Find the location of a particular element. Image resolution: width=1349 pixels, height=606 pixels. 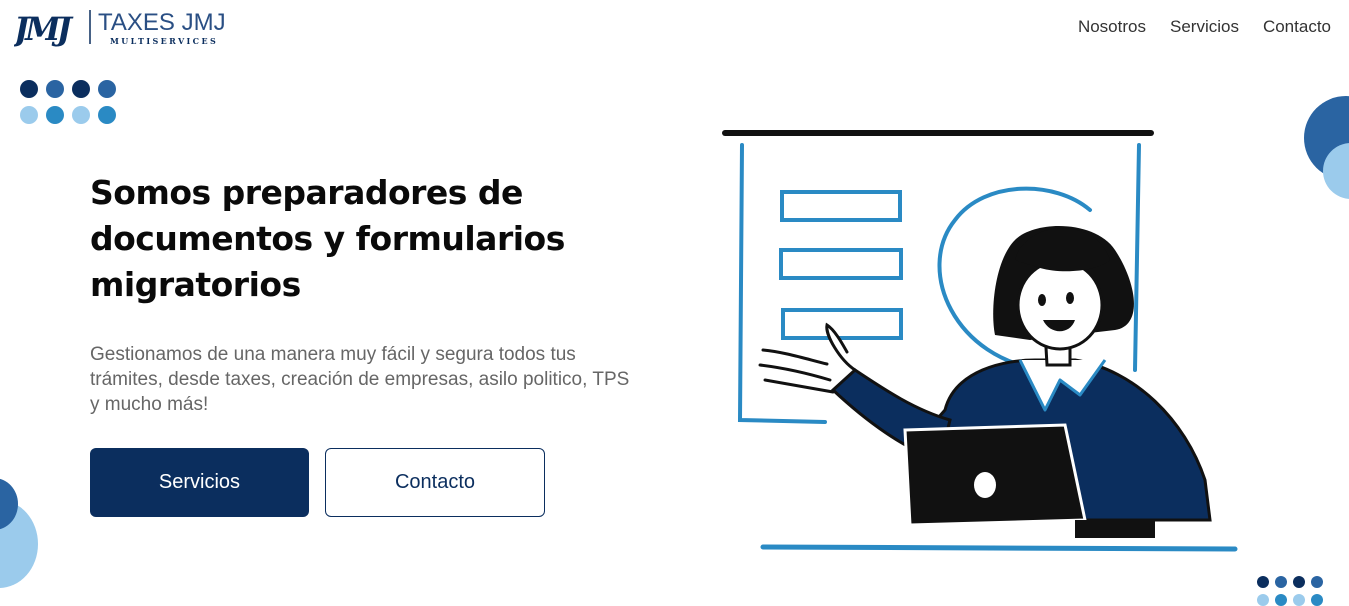

nav-link-servicios: Servicios is located at coordinates (1204, 27).